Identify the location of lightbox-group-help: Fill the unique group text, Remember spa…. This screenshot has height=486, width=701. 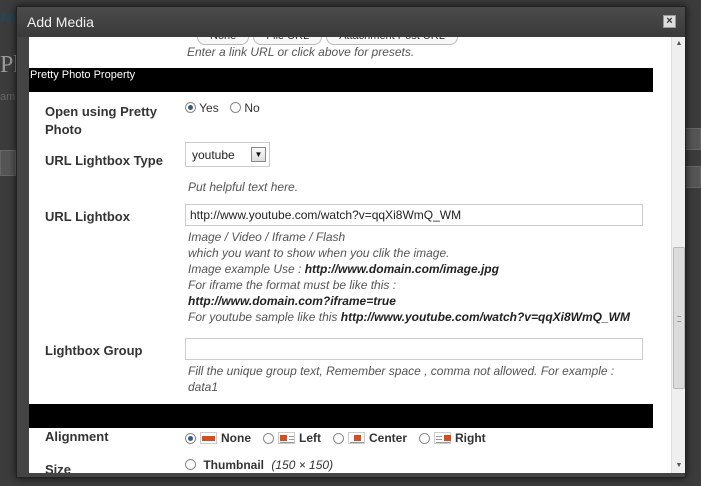
(418, 379).